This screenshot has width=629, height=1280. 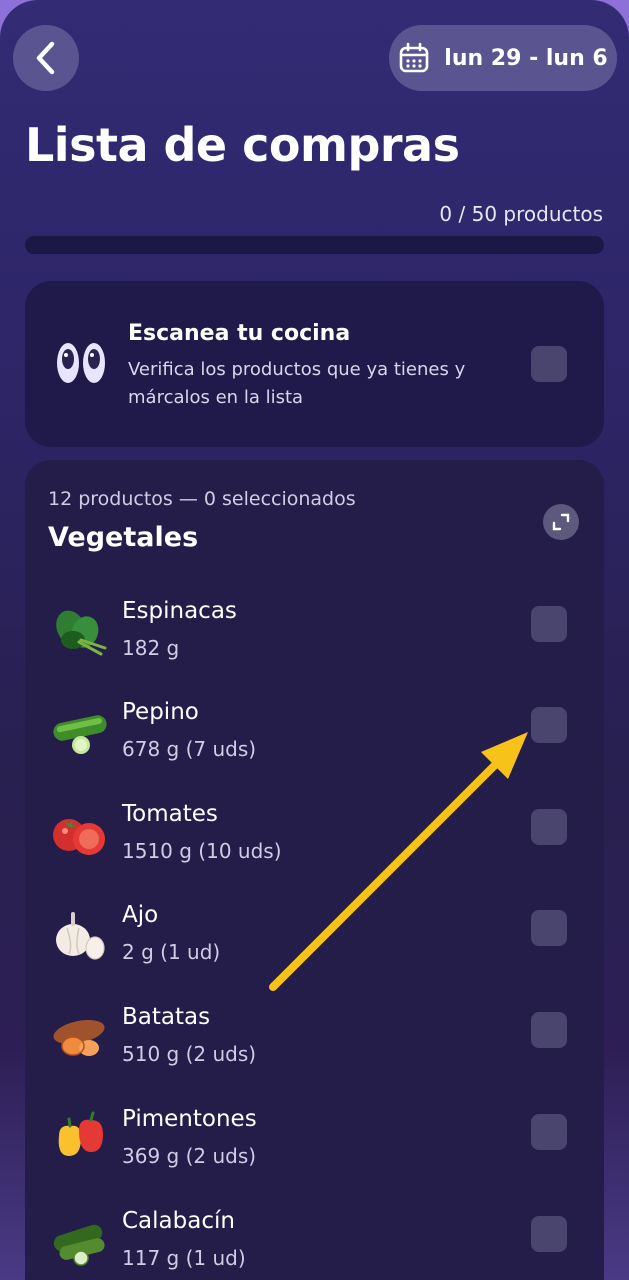 What do you see at coordinates (179, 611) in the screenshot?
I see `item-name: Espinacas` at bounding box center [179, 611].